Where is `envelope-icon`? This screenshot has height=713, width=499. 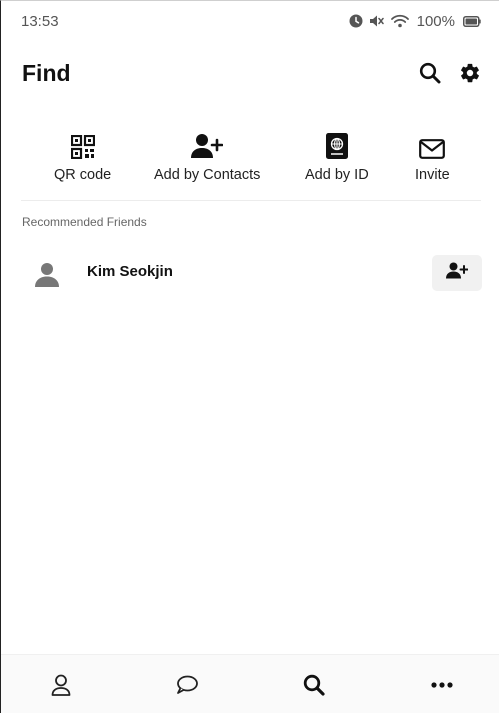 envelope-icon is located at coordinates (432, 144).